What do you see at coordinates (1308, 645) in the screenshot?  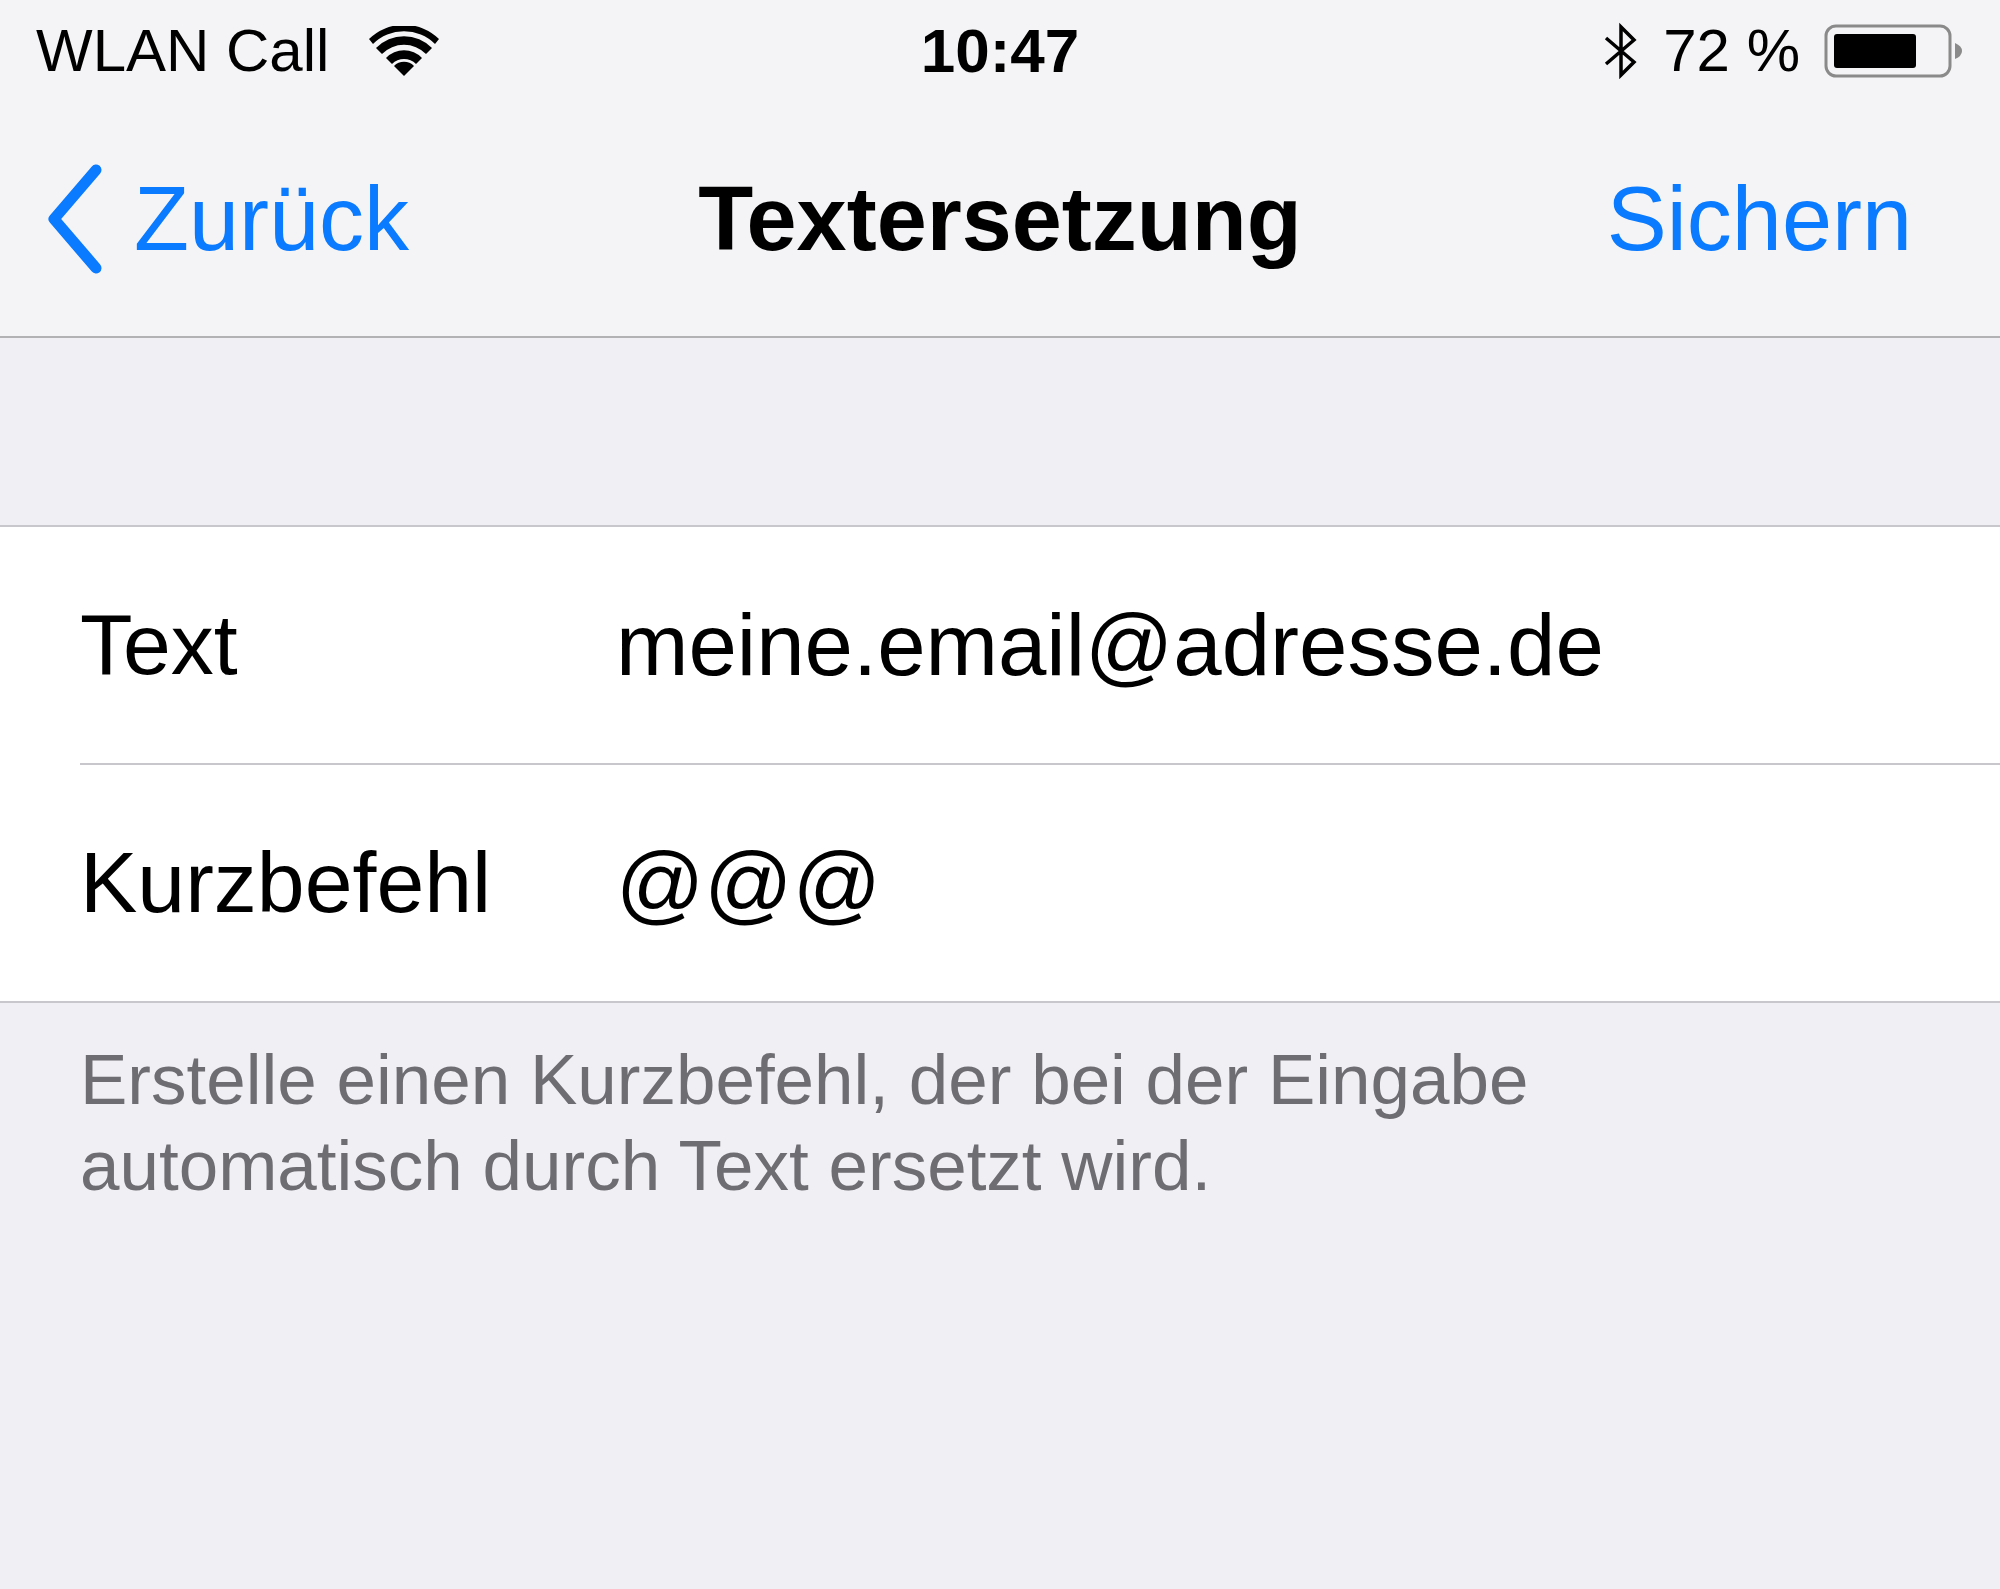 I see `text-input-field: meine.email@adresse.de` at bounding box center [1308, 645].